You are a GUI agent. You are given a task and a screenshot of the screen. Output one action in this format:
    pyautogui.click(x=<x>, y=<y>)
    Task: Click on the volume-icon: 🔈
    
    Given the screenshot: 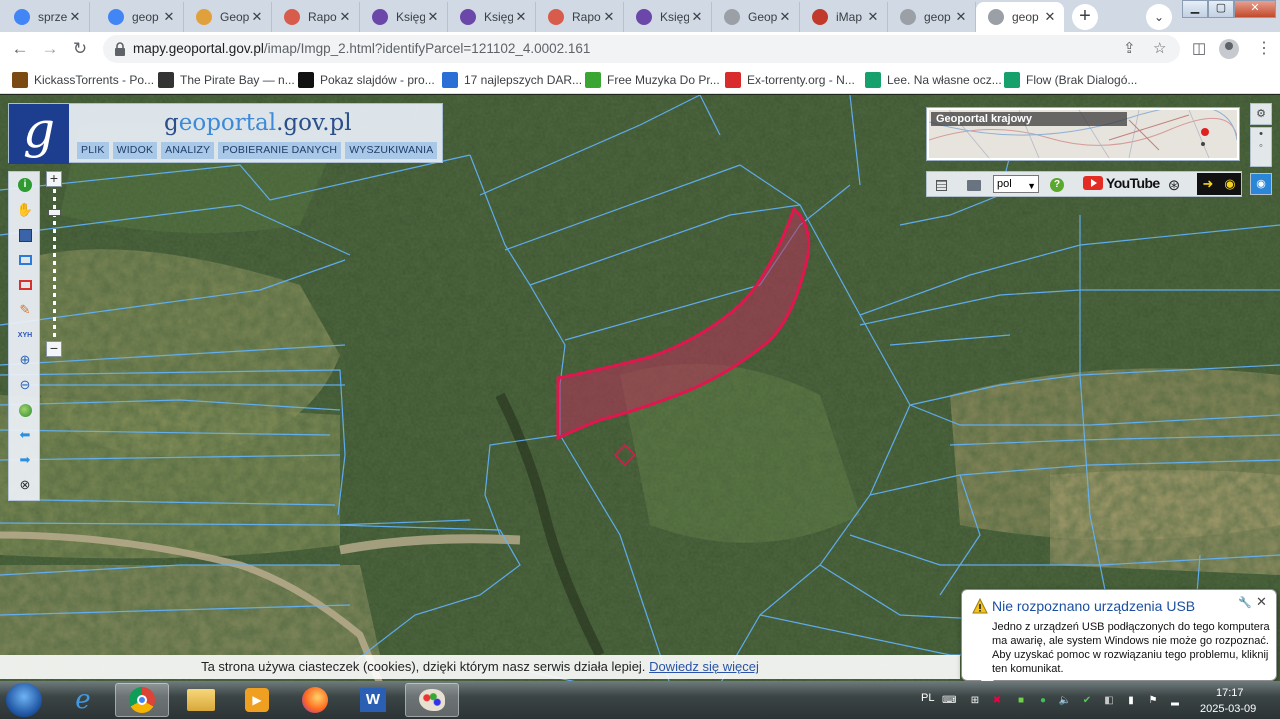 What is the action you would take?
    pyautogui.click(x=1065, y=701)
    